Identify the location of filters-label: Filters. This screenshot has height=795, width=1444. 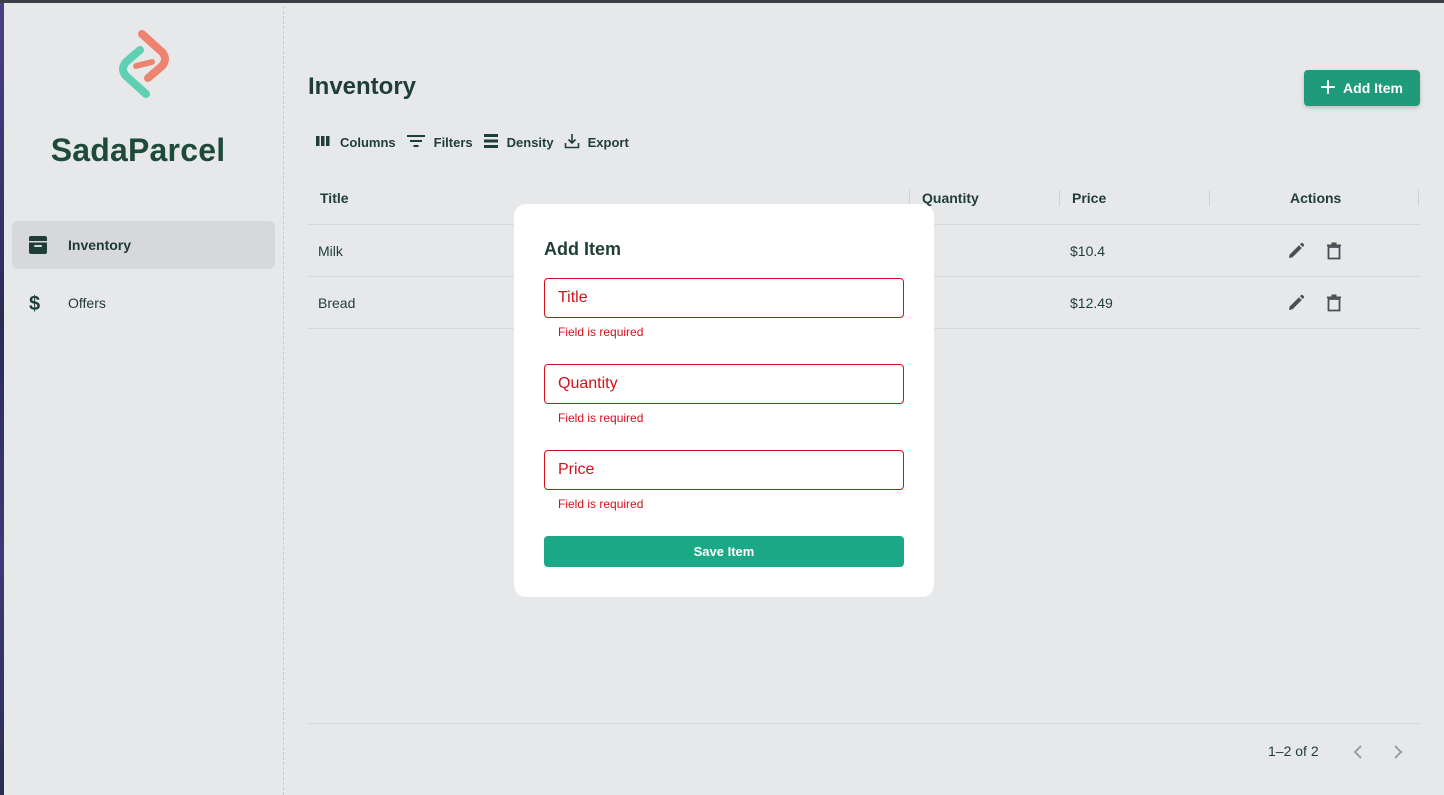
(453, 142).